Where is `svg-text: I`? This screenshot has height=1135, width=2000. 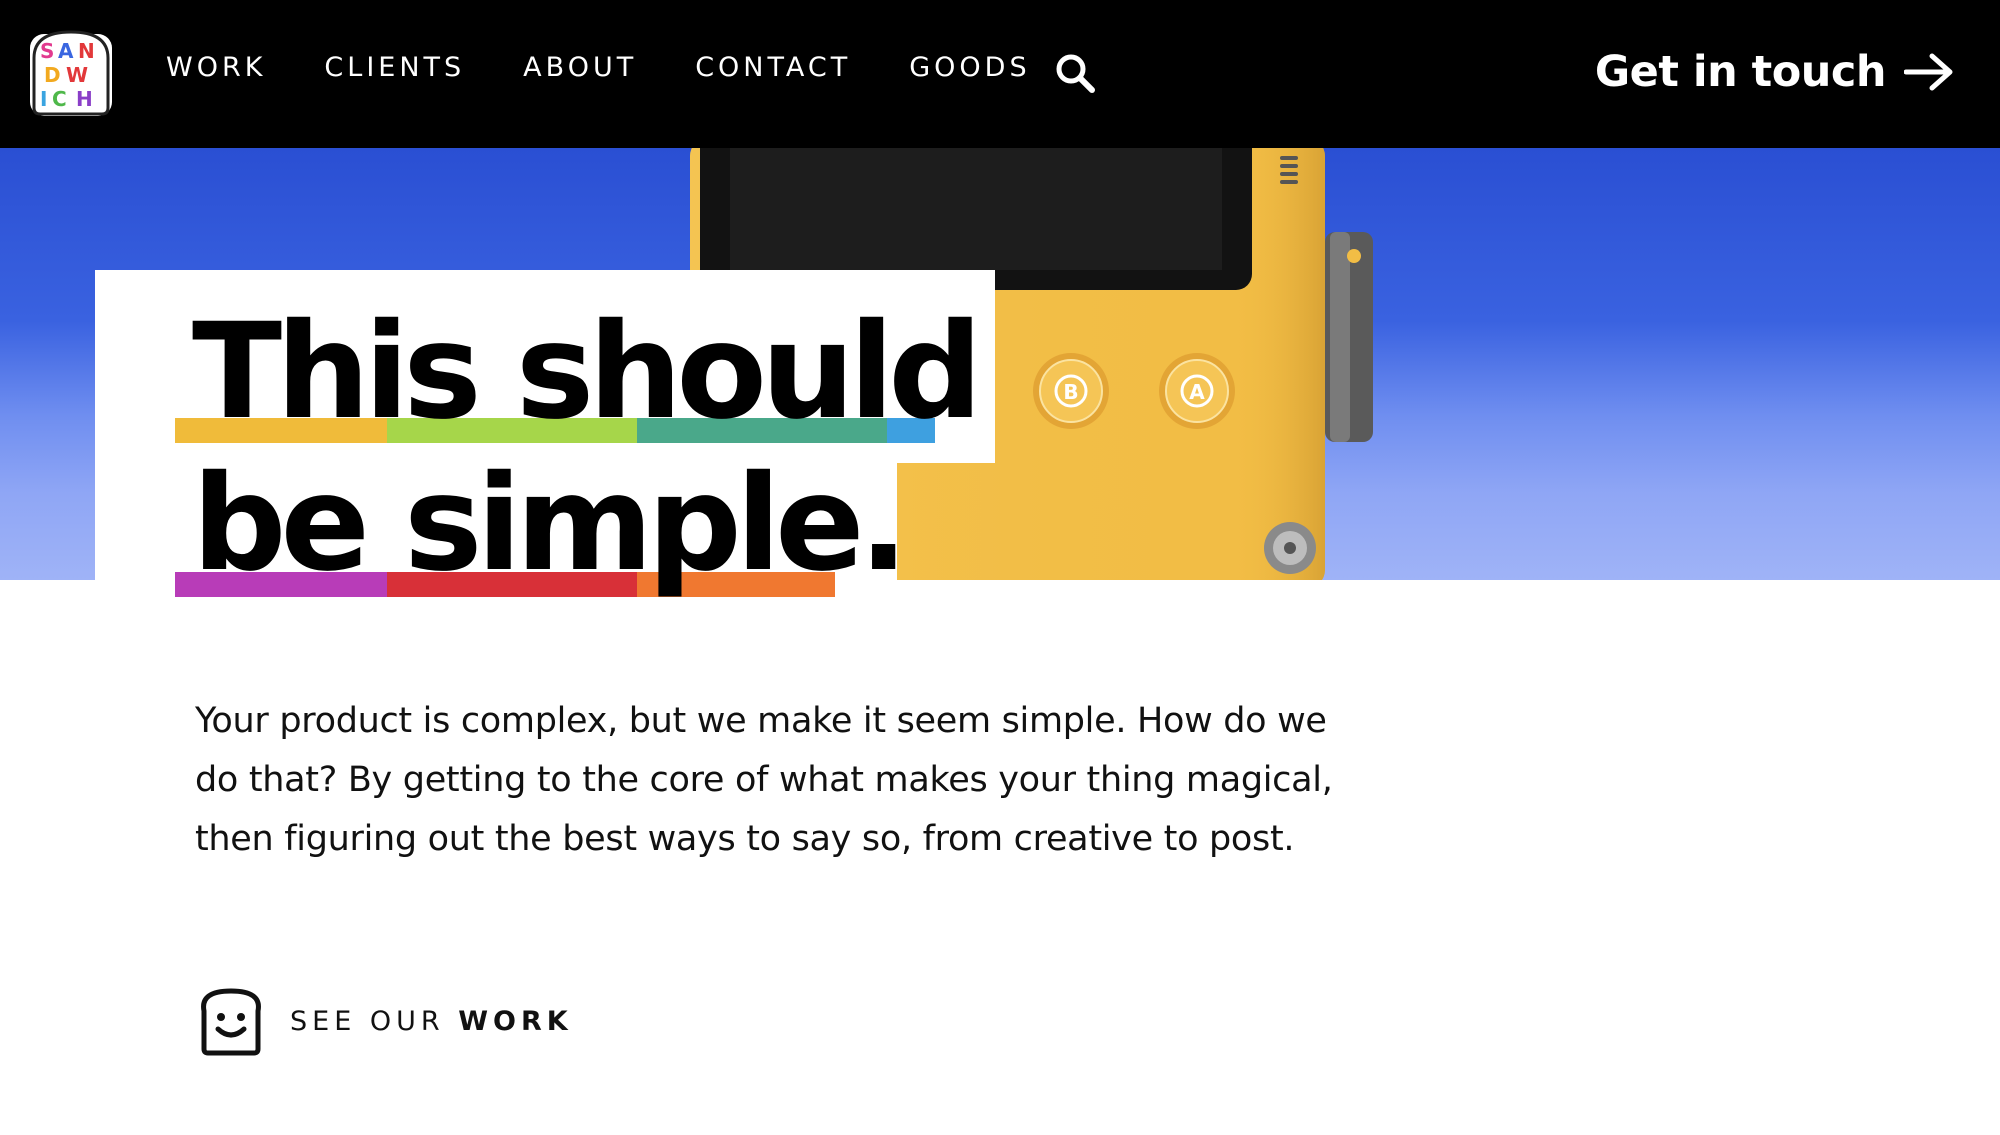
svg-text: I is located at coordinates (43, 99).